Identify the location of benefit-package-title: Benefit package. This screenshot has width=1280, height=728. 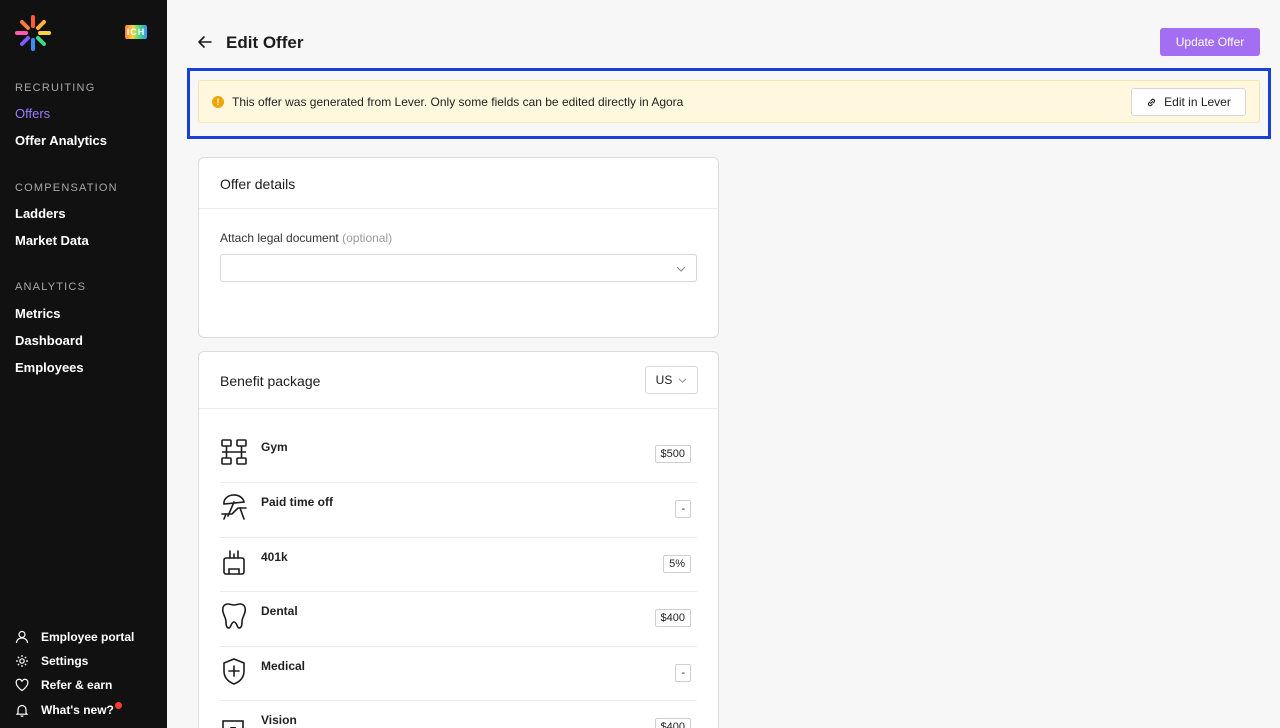
(270, 381).